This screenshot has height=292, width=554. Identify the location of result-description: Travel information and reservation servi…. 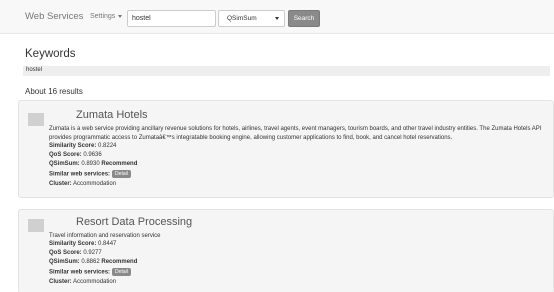
(105, 236).